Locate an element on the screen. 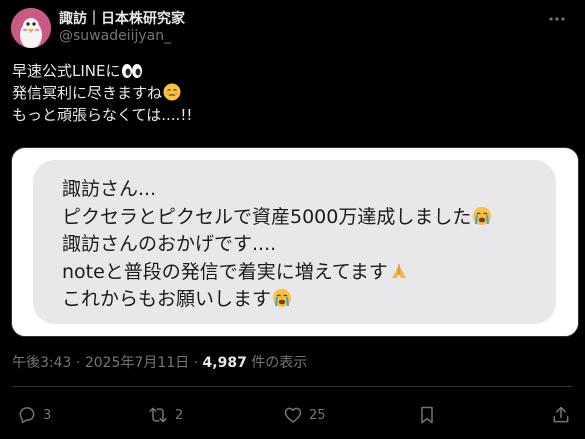 The image size is (585, 439). post-text-line: 発信冥利に尽きますね is located at coordinates (292, 93).